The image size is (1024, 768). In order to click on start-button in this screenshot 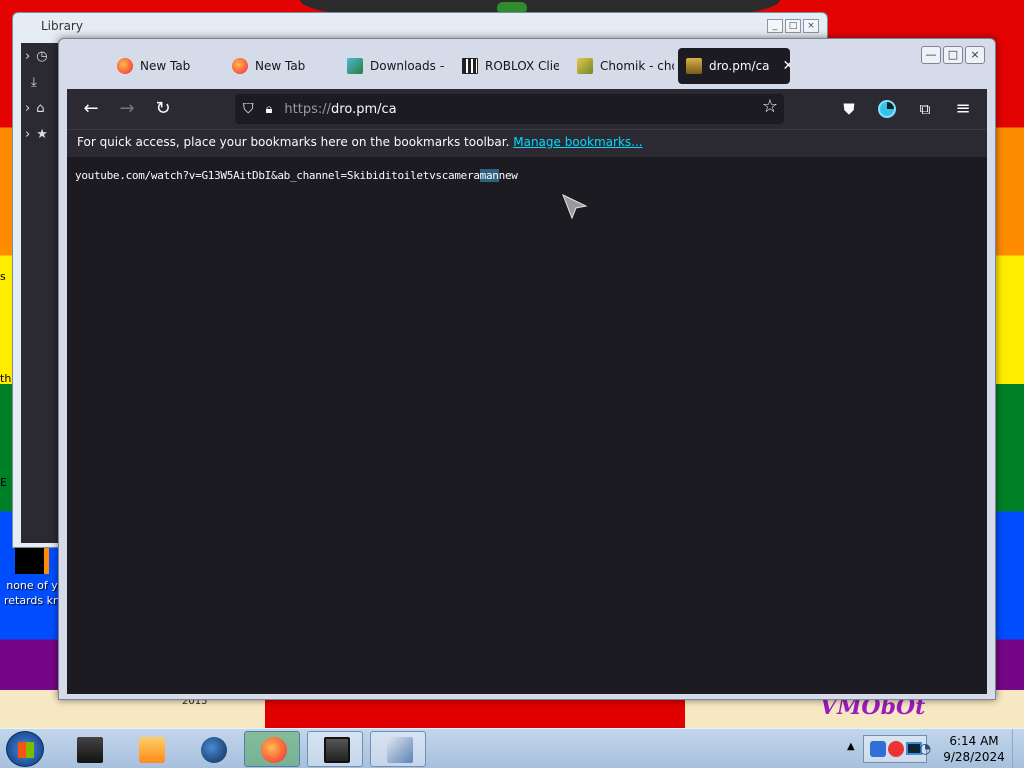, I will do `click(25, 749)`.